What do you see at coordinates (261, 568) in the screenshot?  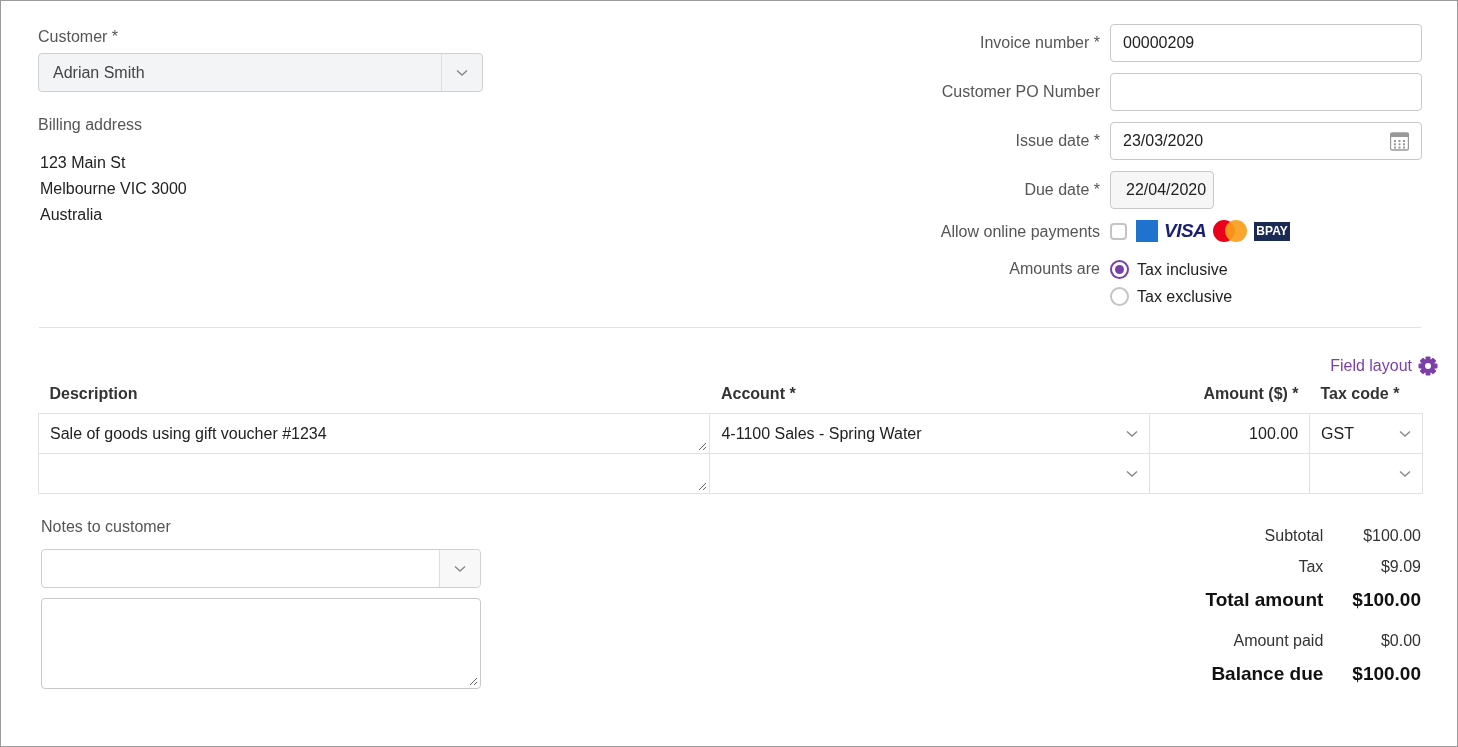 I see `notes-template-select` at bounding box center [261, 568].